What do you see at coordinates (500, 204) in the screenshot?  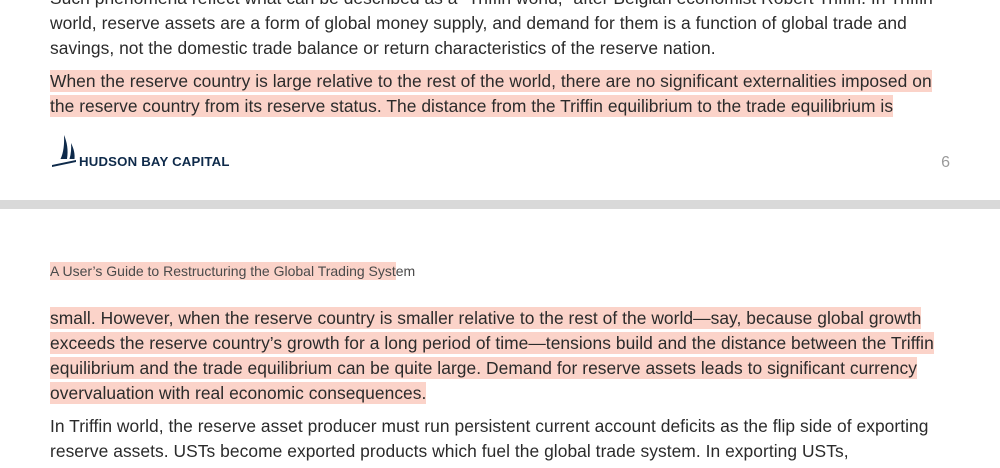 I see `page-separator` at bounding box center [500, 204].